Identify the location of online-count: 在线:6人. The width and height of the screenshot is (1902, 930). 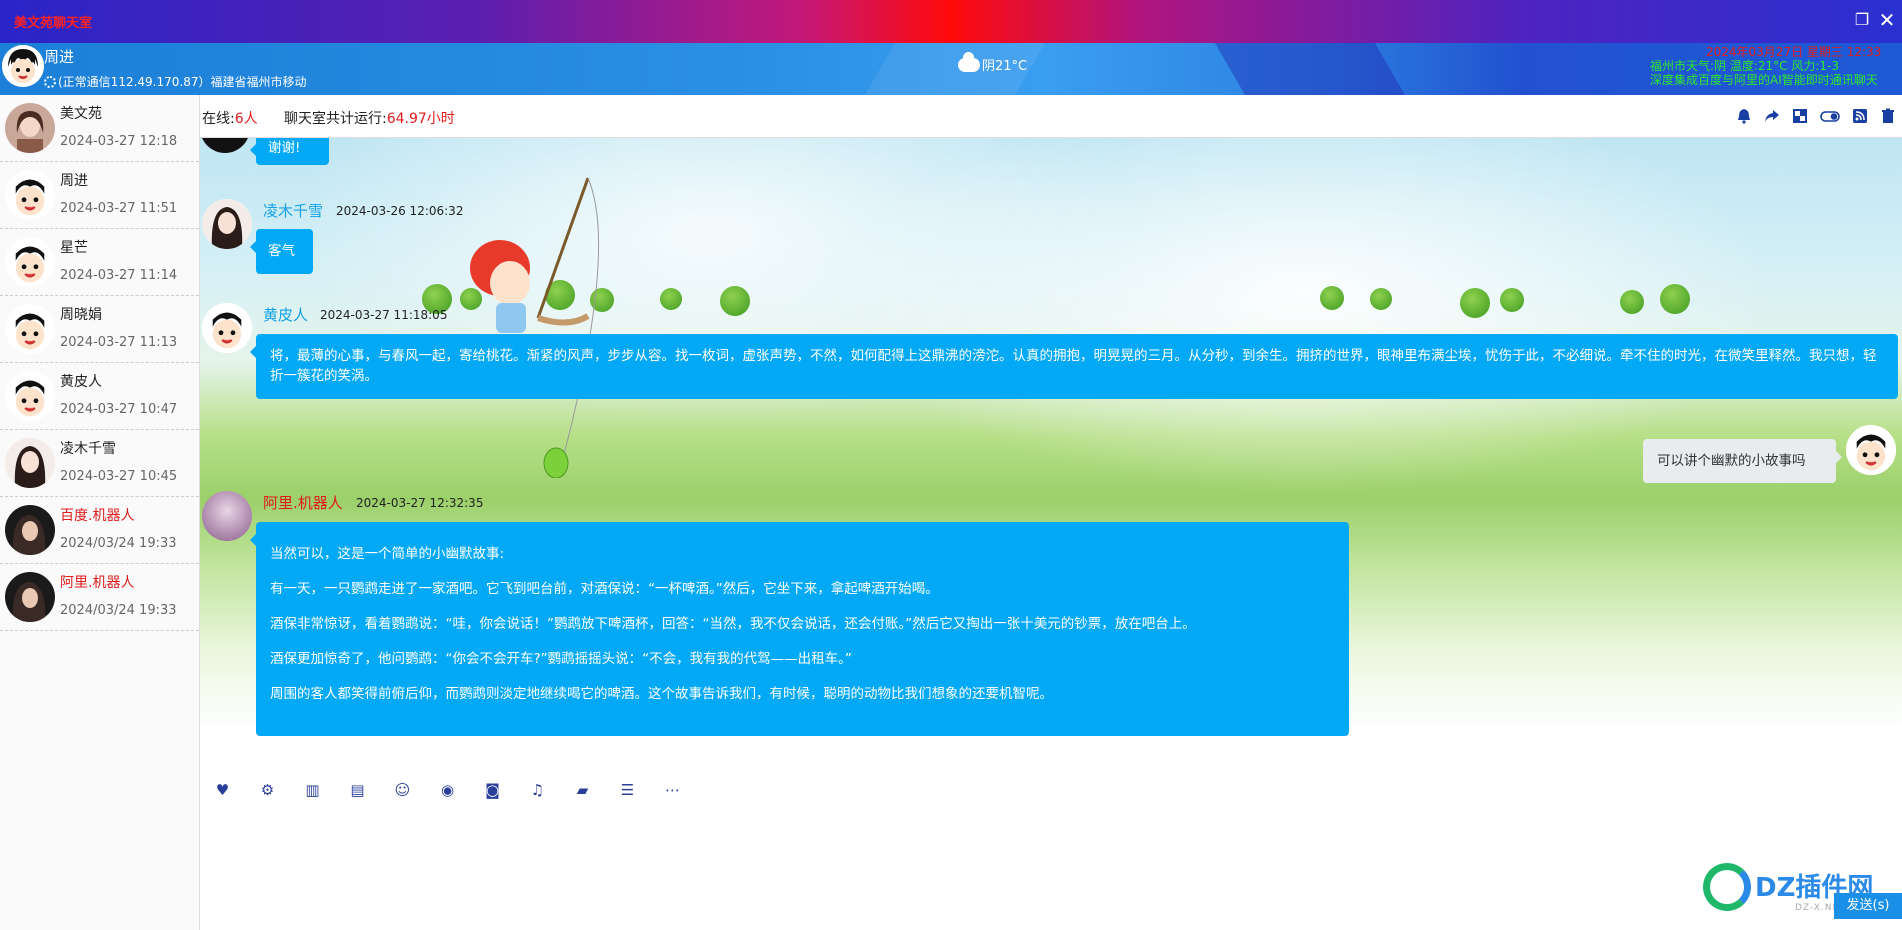
(230, 118).